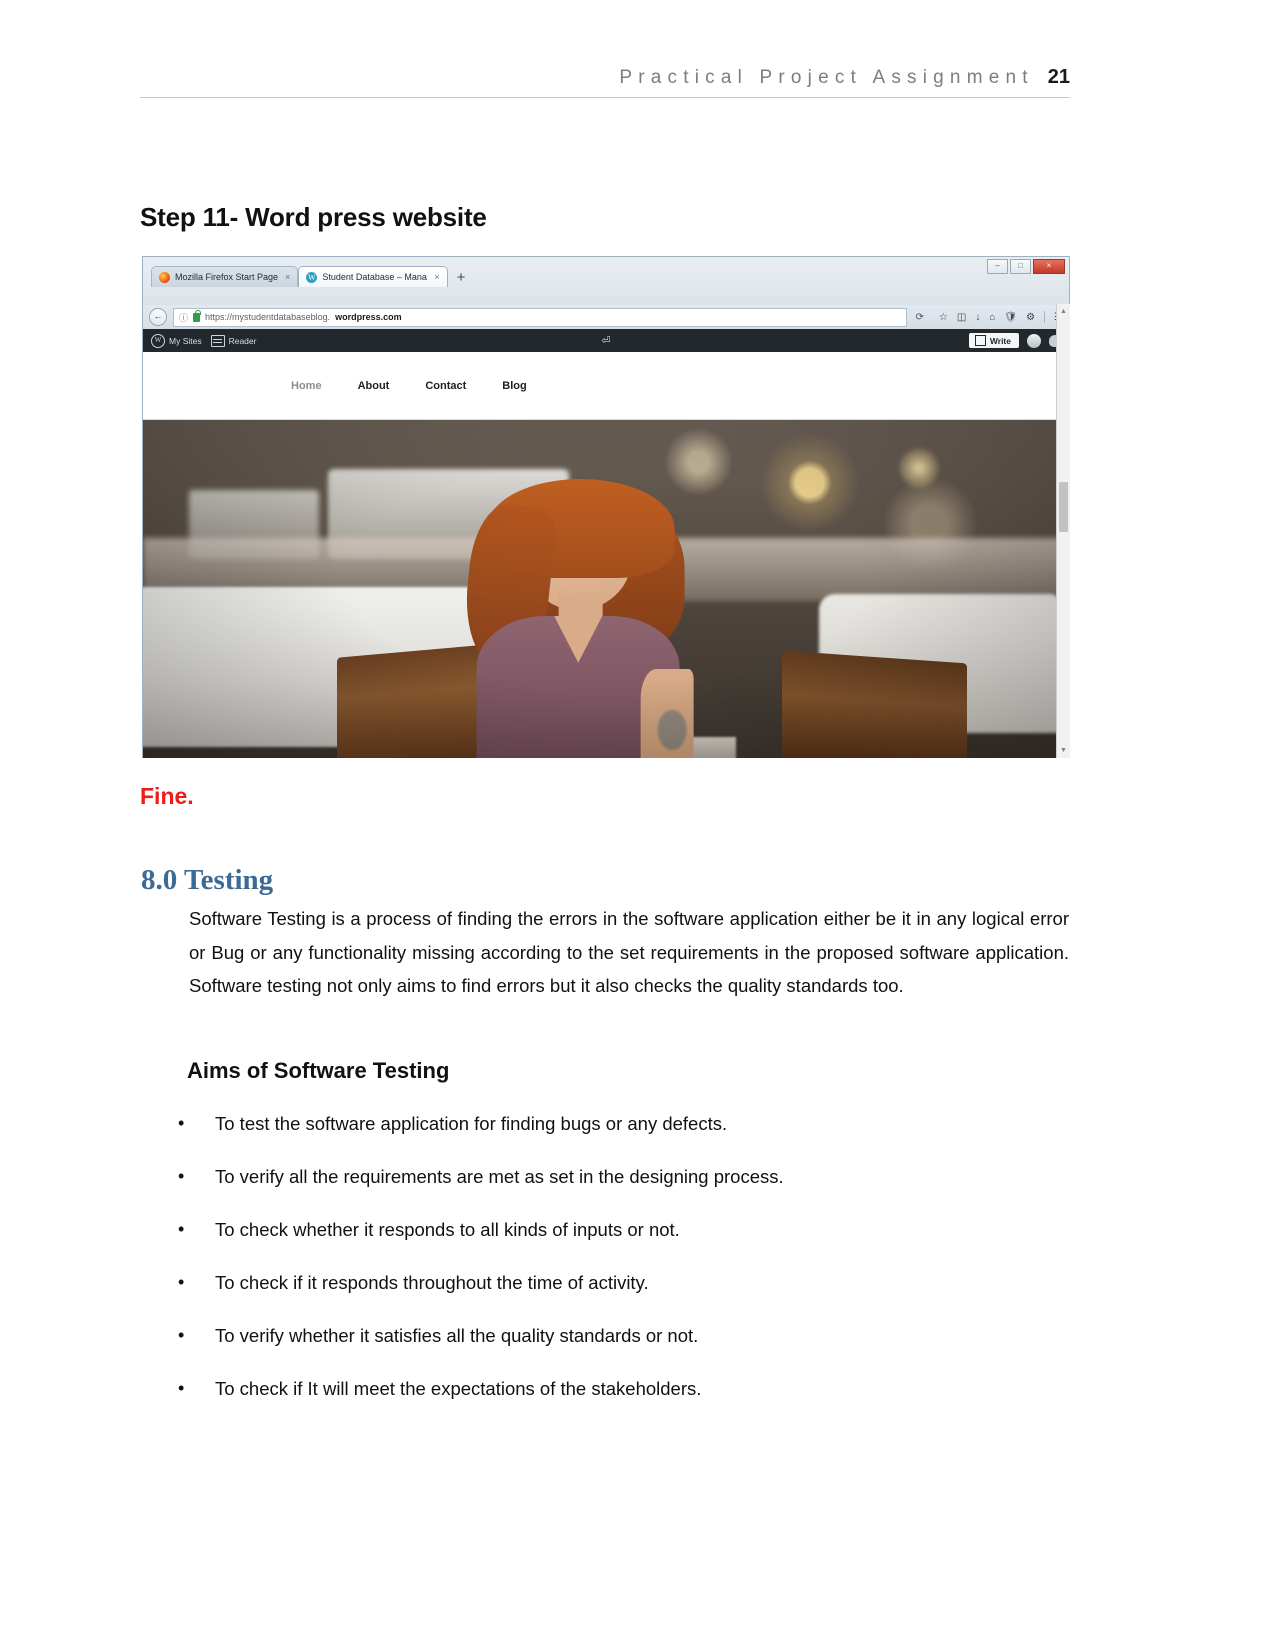  I want to click on hero-illustration, so click(606, 589).